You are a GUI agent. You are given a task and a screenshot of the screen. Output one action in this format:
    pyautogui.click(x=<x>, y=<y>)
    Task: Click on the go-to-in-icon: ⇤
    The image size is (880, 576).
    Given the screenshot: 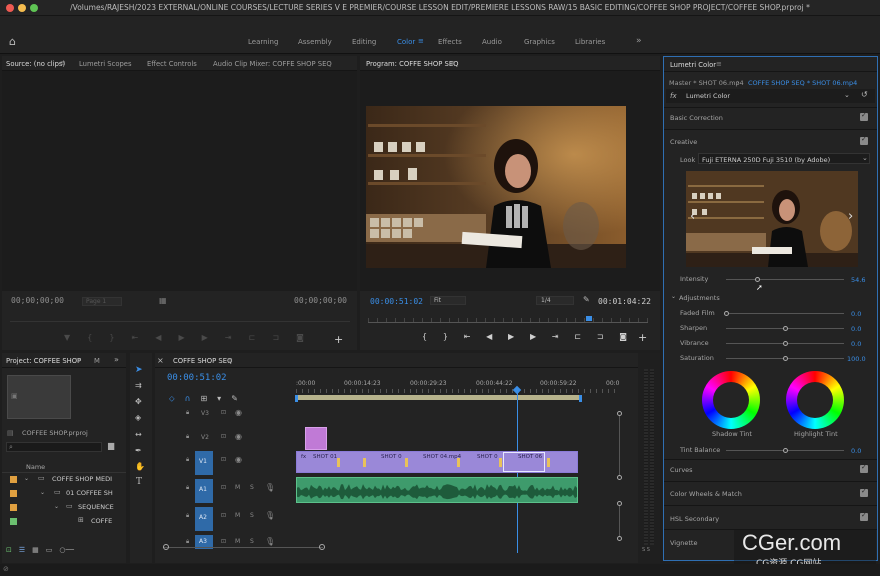 What is the action you would take?
    pyautogui.click(x=134, y=337)
    